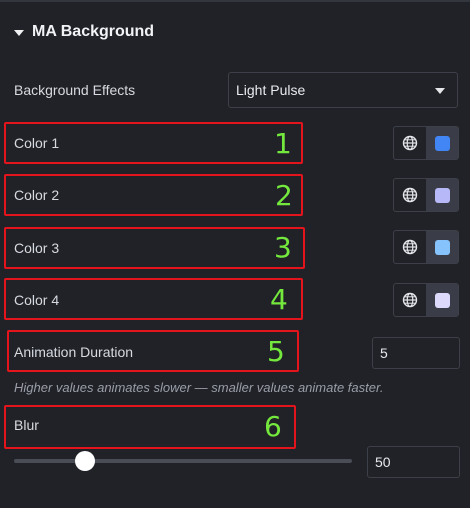  What do you see at coordinates (279, 299) in the screenshot?
I see `annotation-number-4: 4` at bounding box center [279, 299].